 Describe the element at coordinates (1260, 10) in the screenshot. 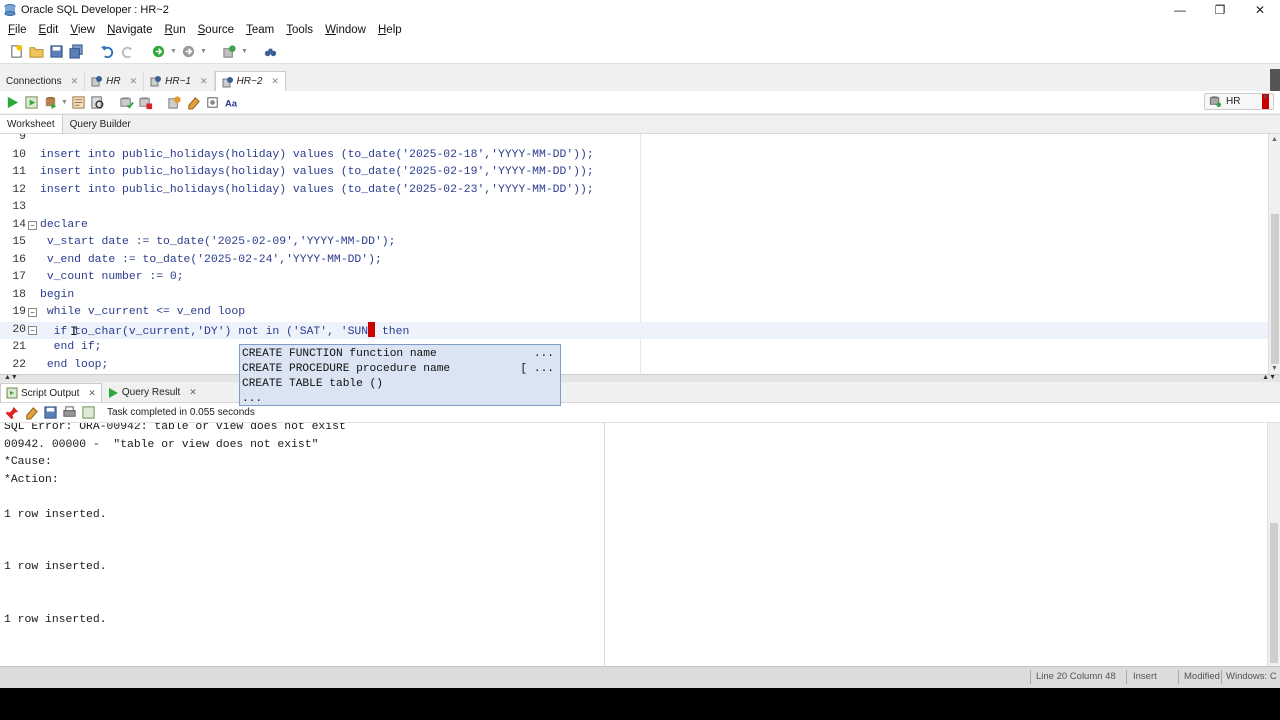

I see `close-window-button: ✕` at that location.